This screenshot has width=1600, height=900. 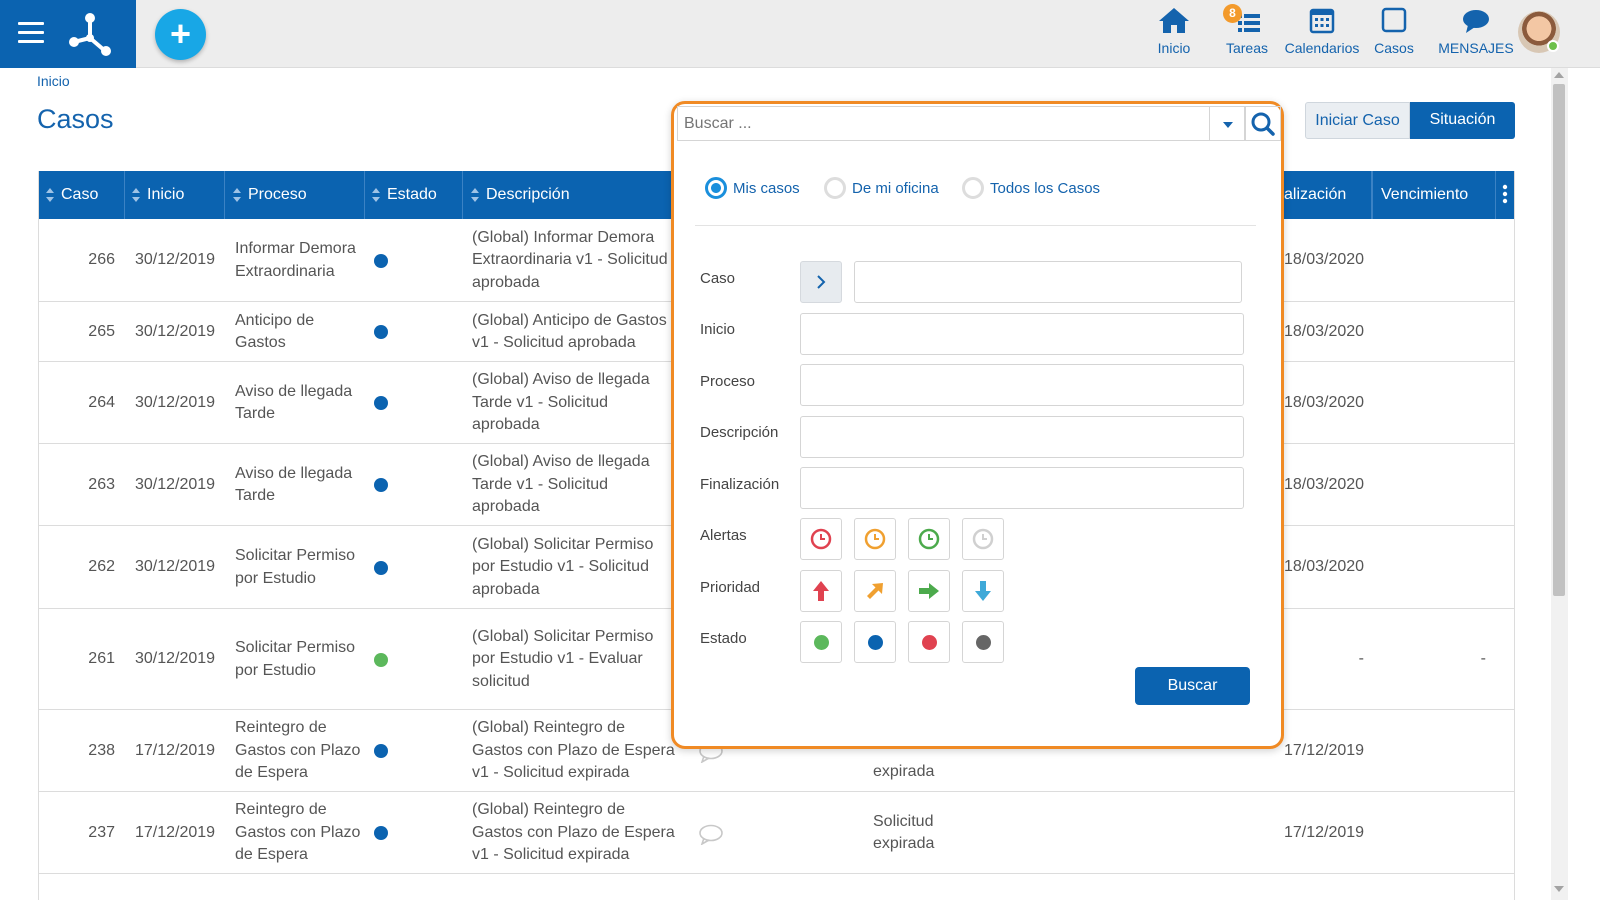 I want to click on label-descripcion: Descripción, so click(x=739, y=432).